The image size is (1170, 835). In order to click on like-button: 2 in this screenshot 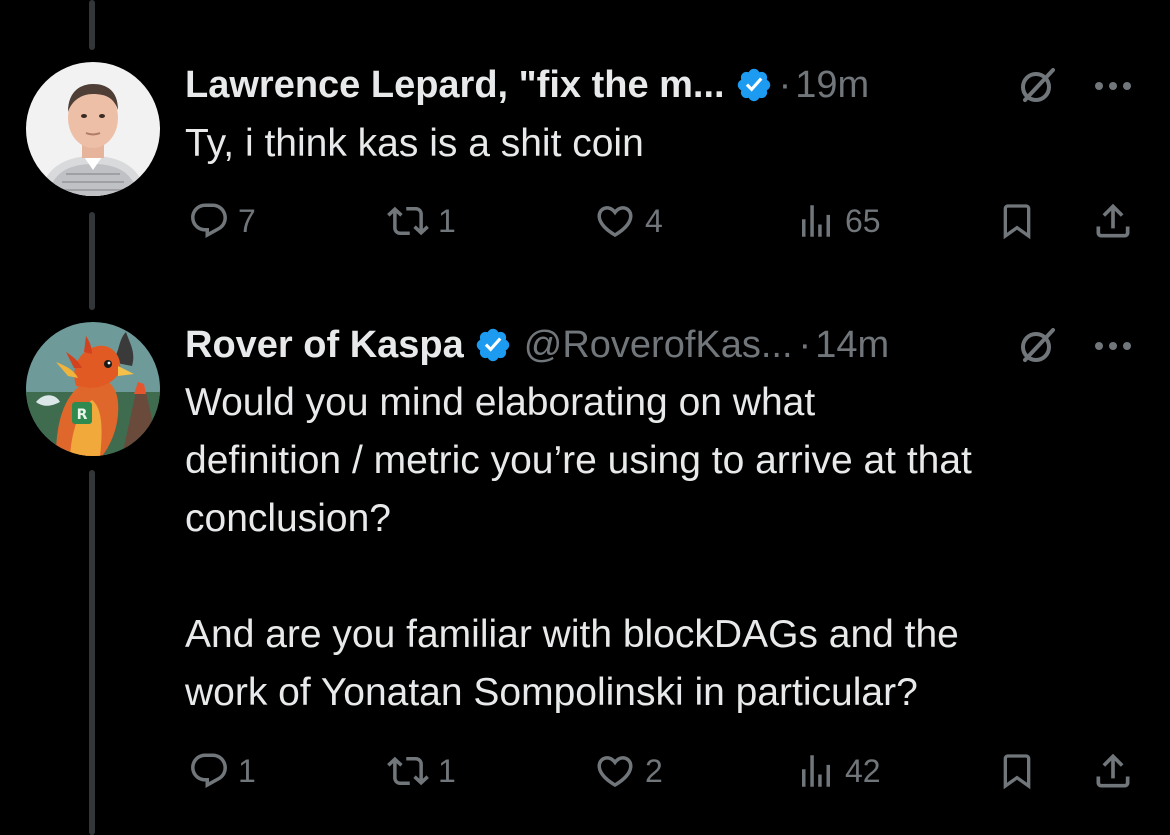, I will do `click(628, 771)`.